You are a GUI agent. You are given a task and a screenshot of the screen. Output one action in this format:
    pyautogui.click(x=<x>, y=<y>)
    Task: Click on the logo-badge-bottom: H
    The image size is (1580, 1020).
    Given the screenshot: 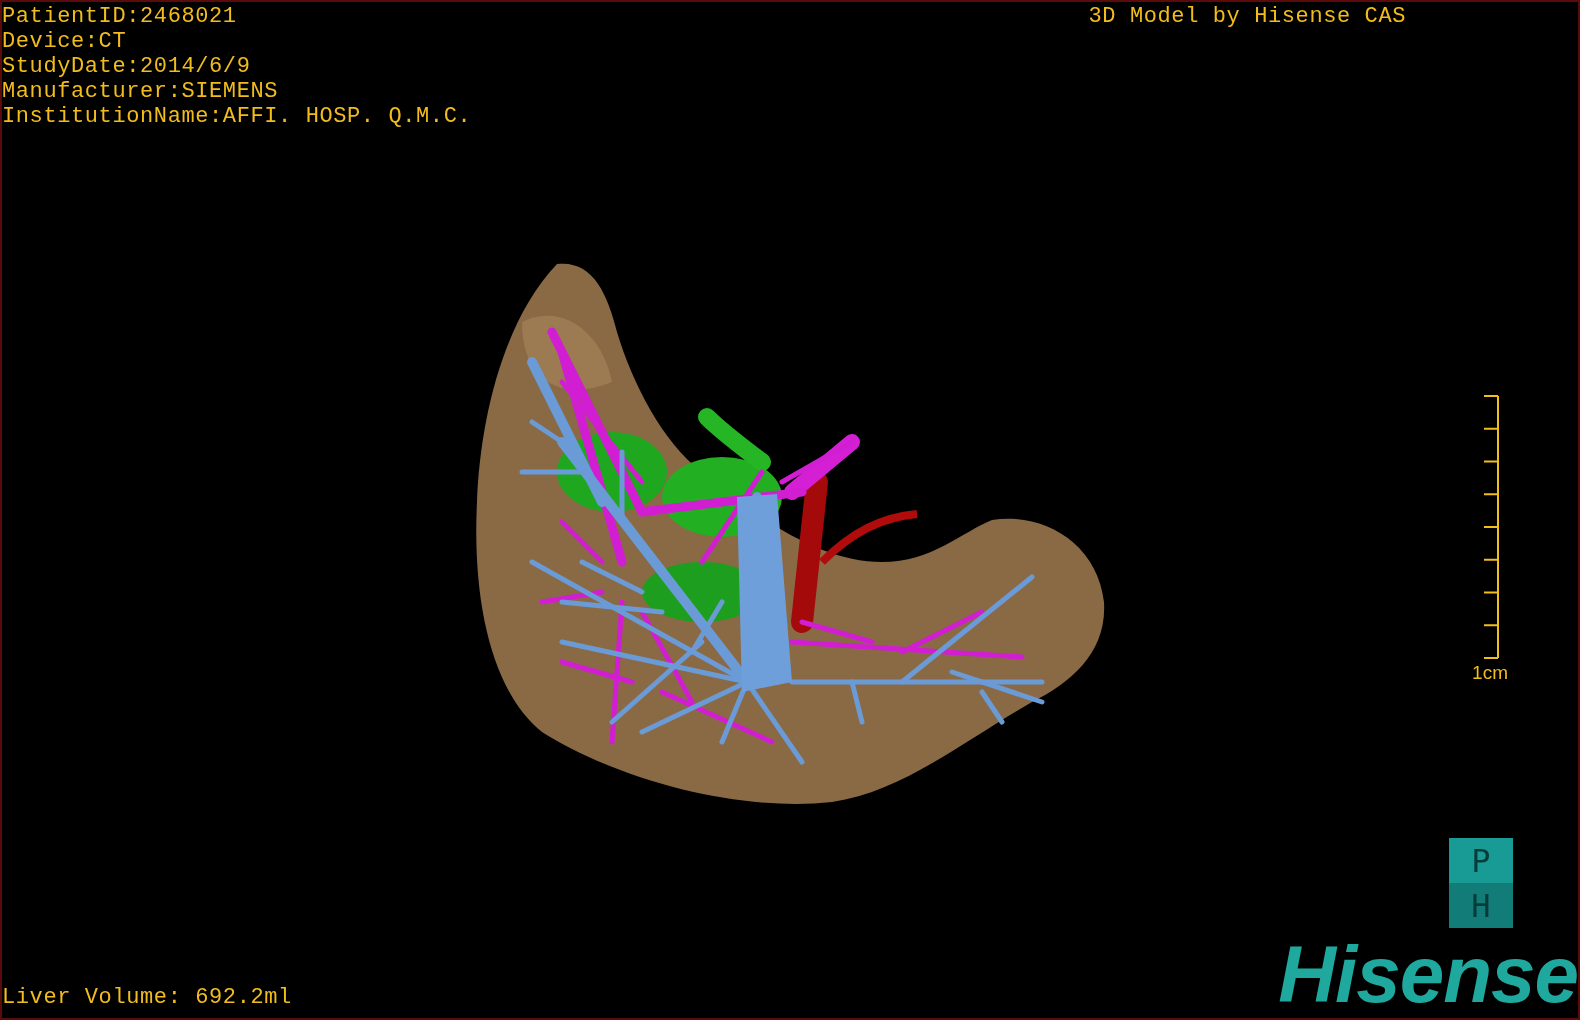 What is the action you would take?
    pyautogui.click(x=1481, y=905)
    